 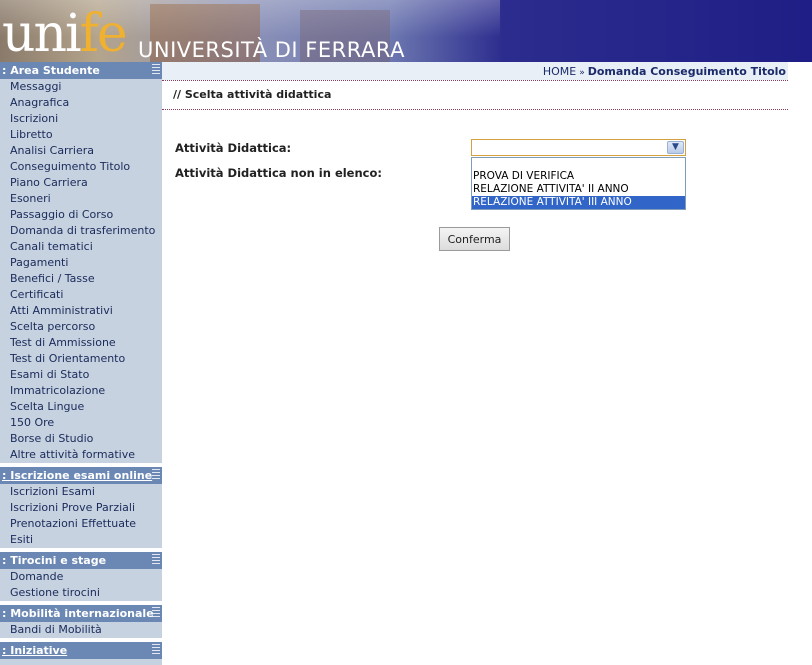 What do you see at coordinates (81, 311) in the screenshot?
I see `sidebar-item-atti-amministrativi: Atti Amministrativi` at bounding box center [81, 311].